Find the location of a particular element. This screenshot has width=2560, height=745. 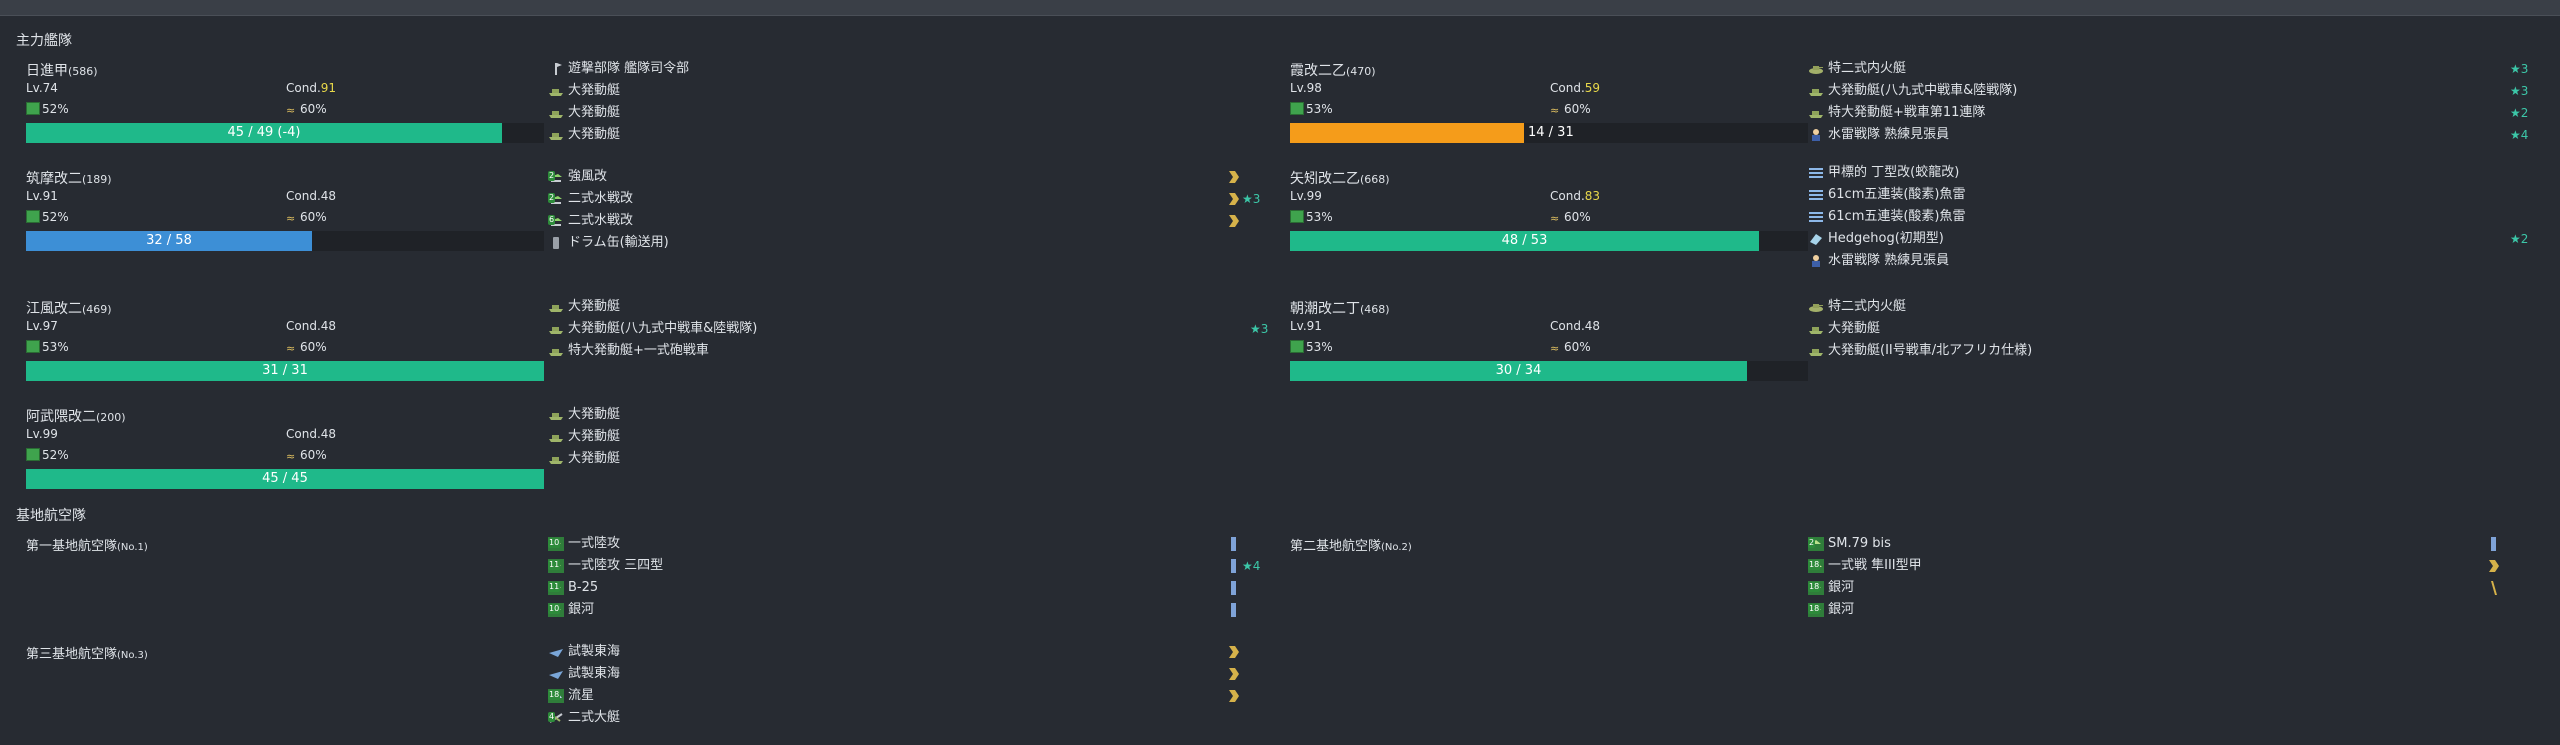

ship-equipment-list: 遊撃部隊 艦隊司令部 大発動艇 大発動艇 大発動艇 is located at coordinates (908, 102).